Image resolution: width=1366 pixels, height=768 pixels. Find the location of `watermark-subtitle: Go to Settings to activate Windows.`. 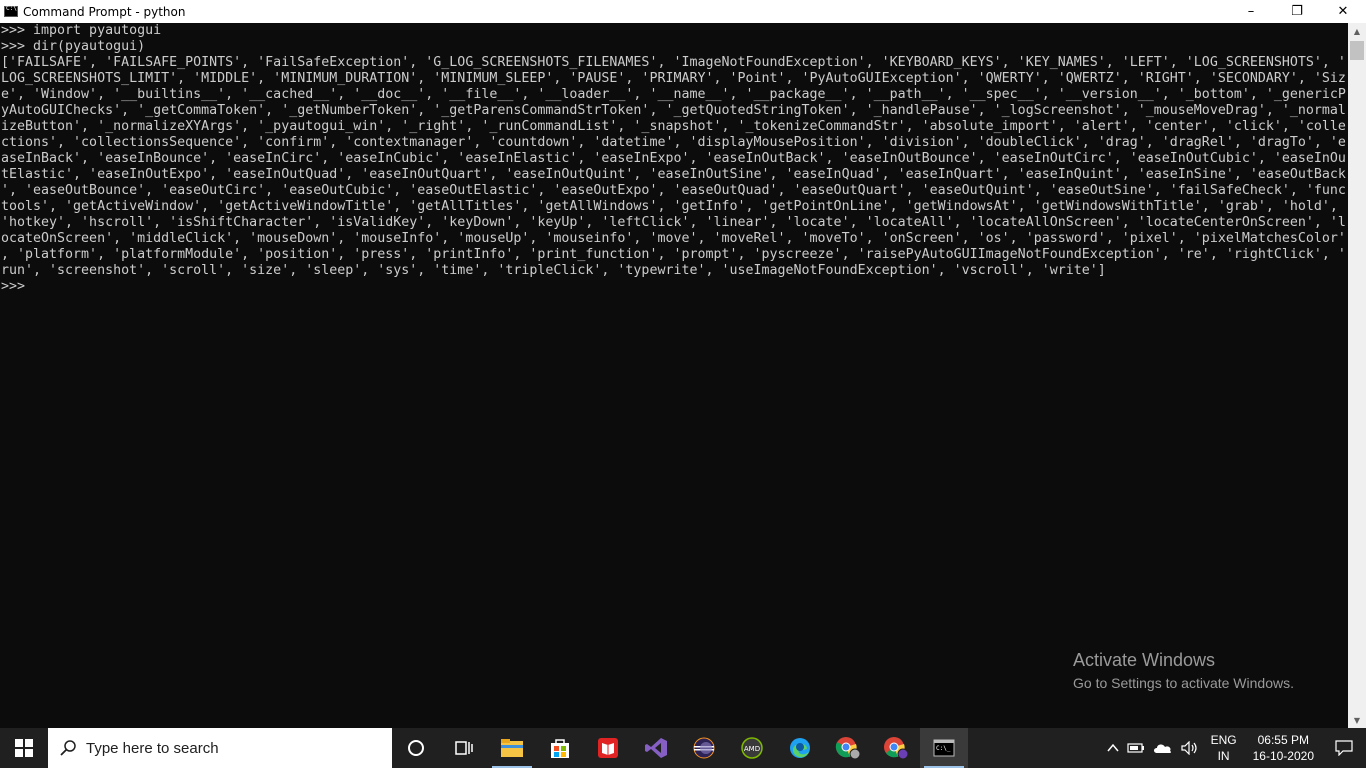

watermark-subtitle: Go to Settings to activate Windows. is located at coordinates (1183, 683).